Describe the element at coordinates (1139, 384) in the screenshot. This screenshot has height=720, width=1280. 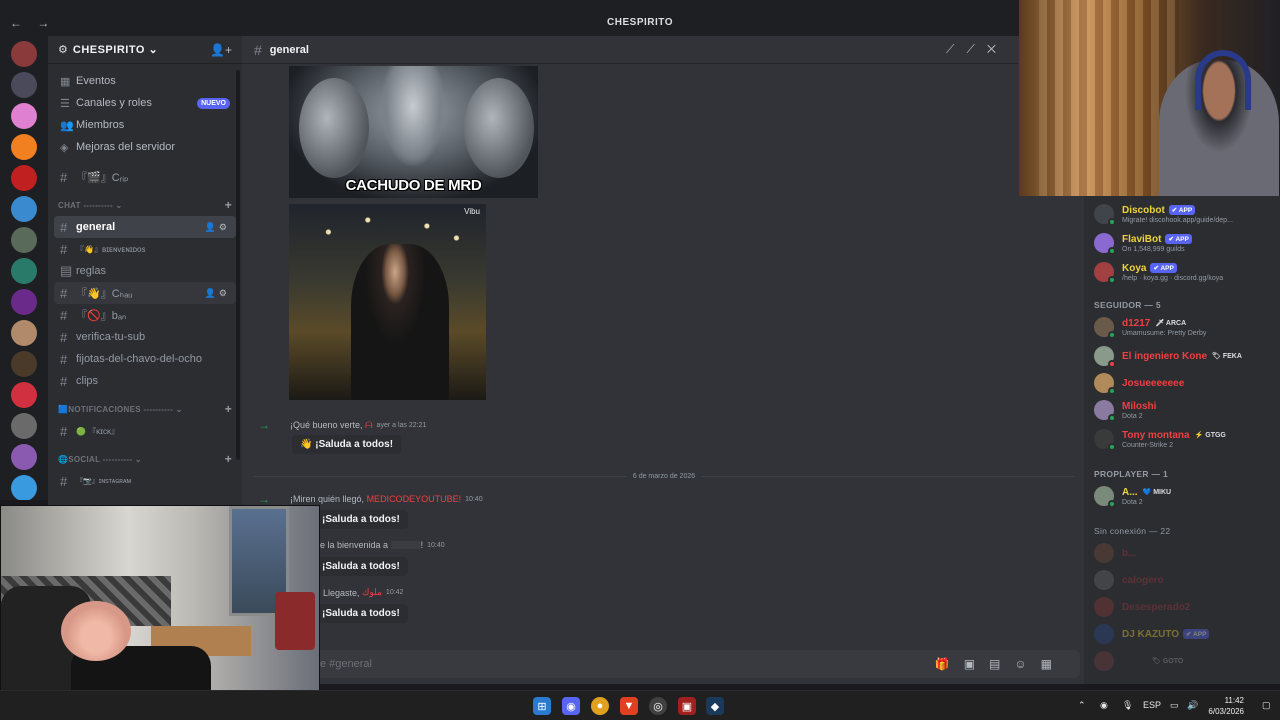
I see `member-item: Josueeeeeee` at that location.